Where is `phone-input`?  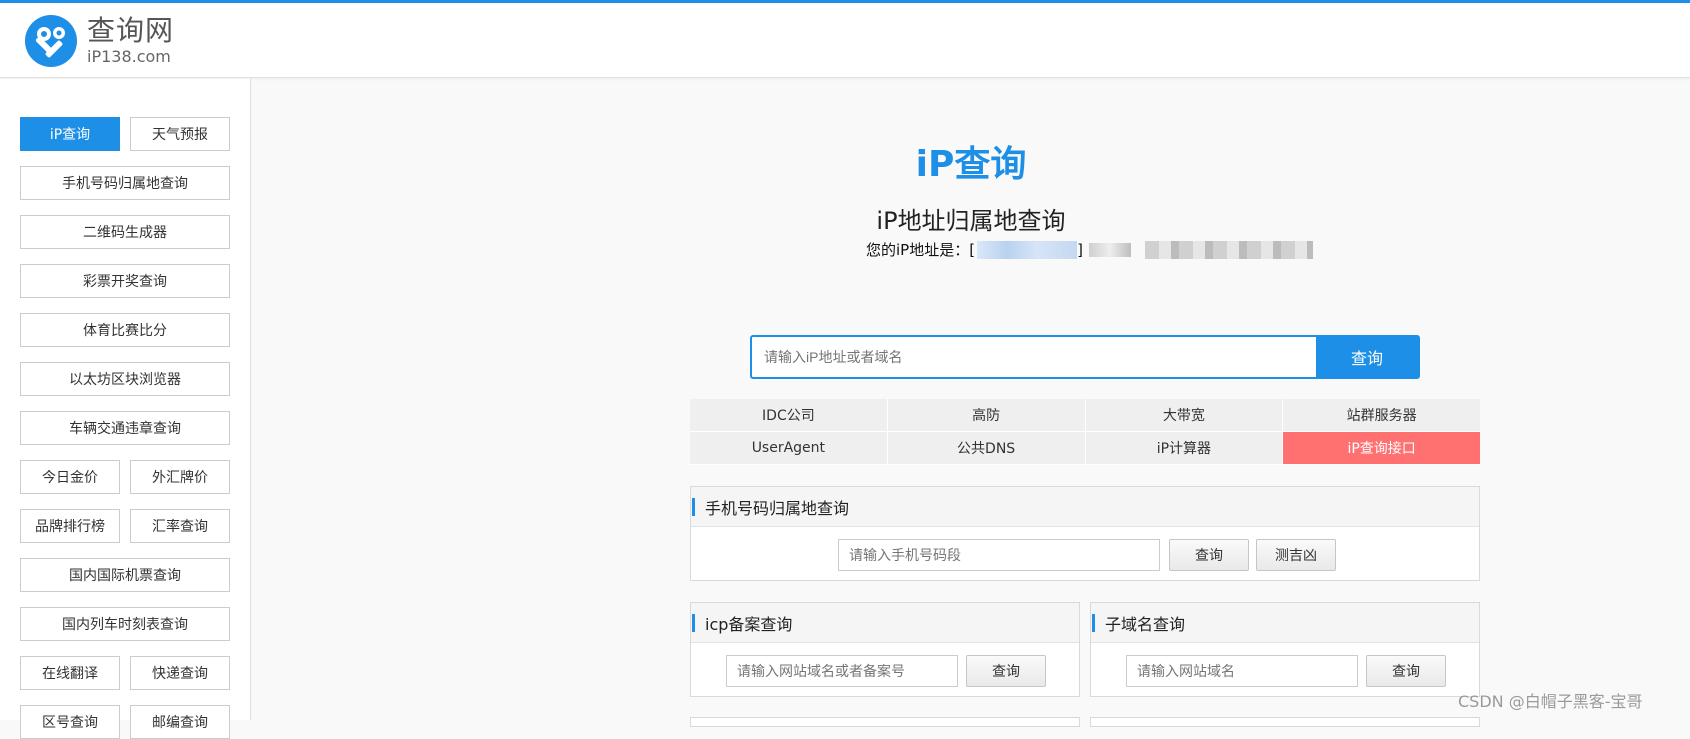 phone-input is located at coordinates (999, 555).